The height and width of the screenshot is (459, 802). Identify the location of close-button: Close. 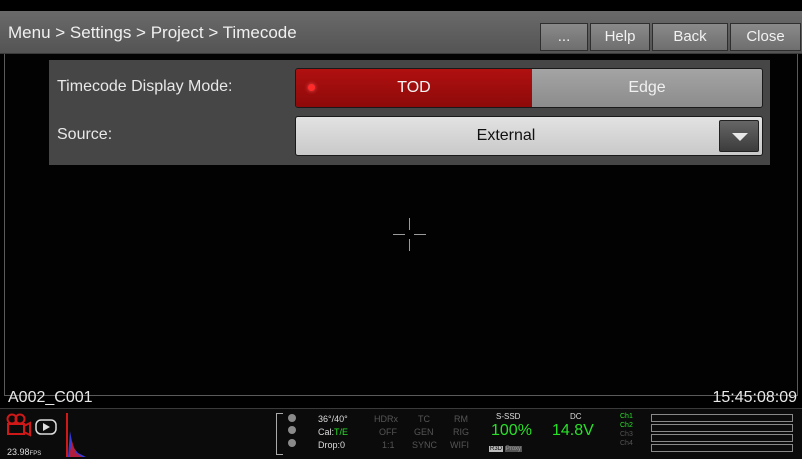
(765, 37).